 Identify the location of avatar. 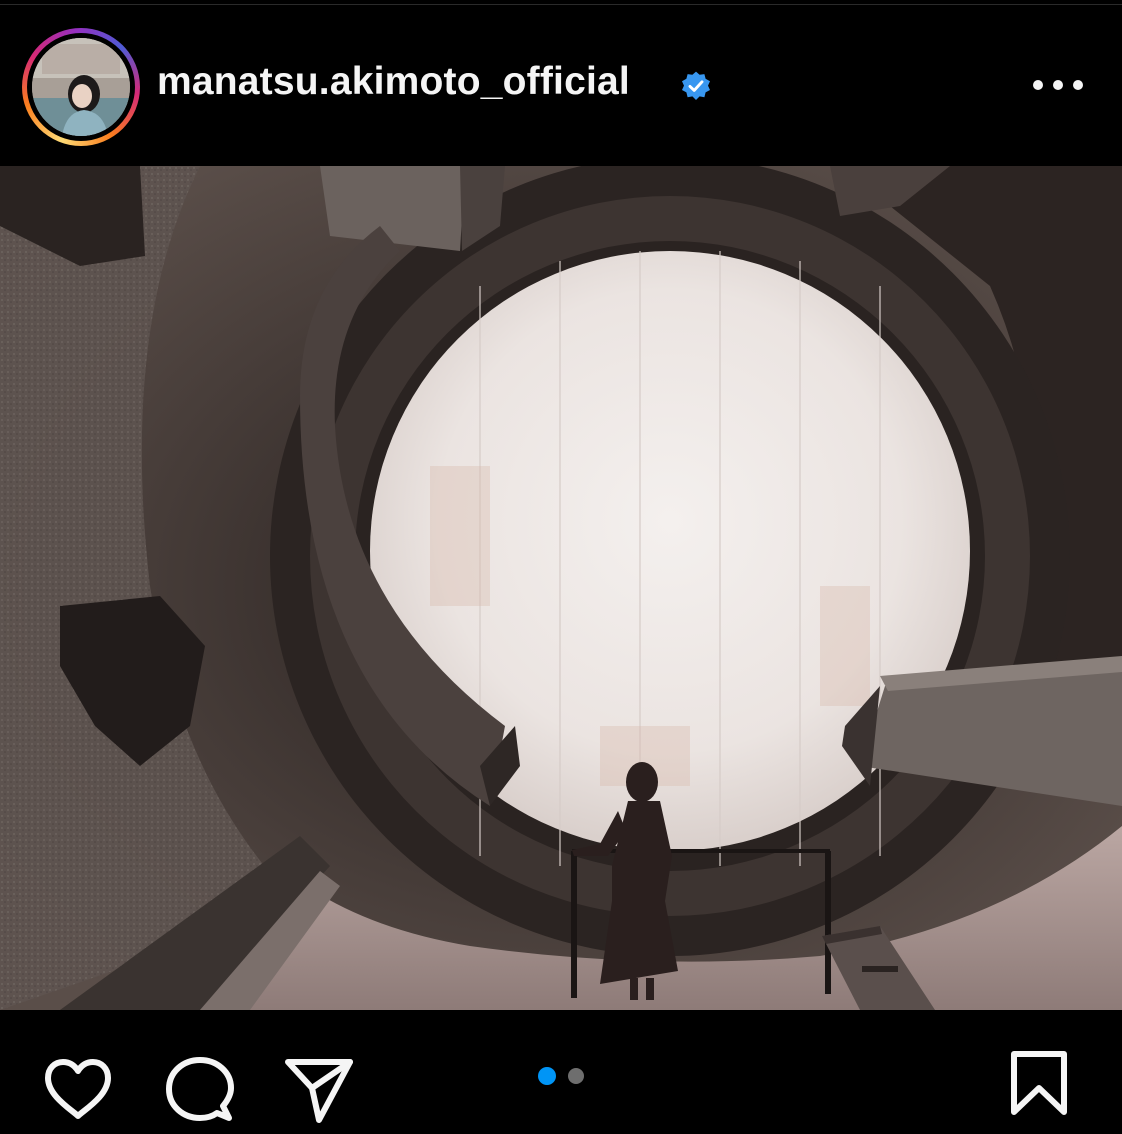
(81, 87).